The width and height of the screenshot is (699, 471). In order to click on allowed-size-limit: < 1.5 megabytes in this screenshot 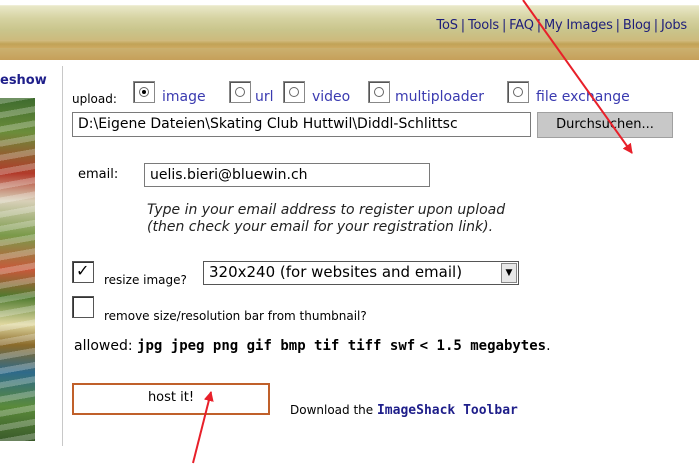, I will do `click(483, 346)`.